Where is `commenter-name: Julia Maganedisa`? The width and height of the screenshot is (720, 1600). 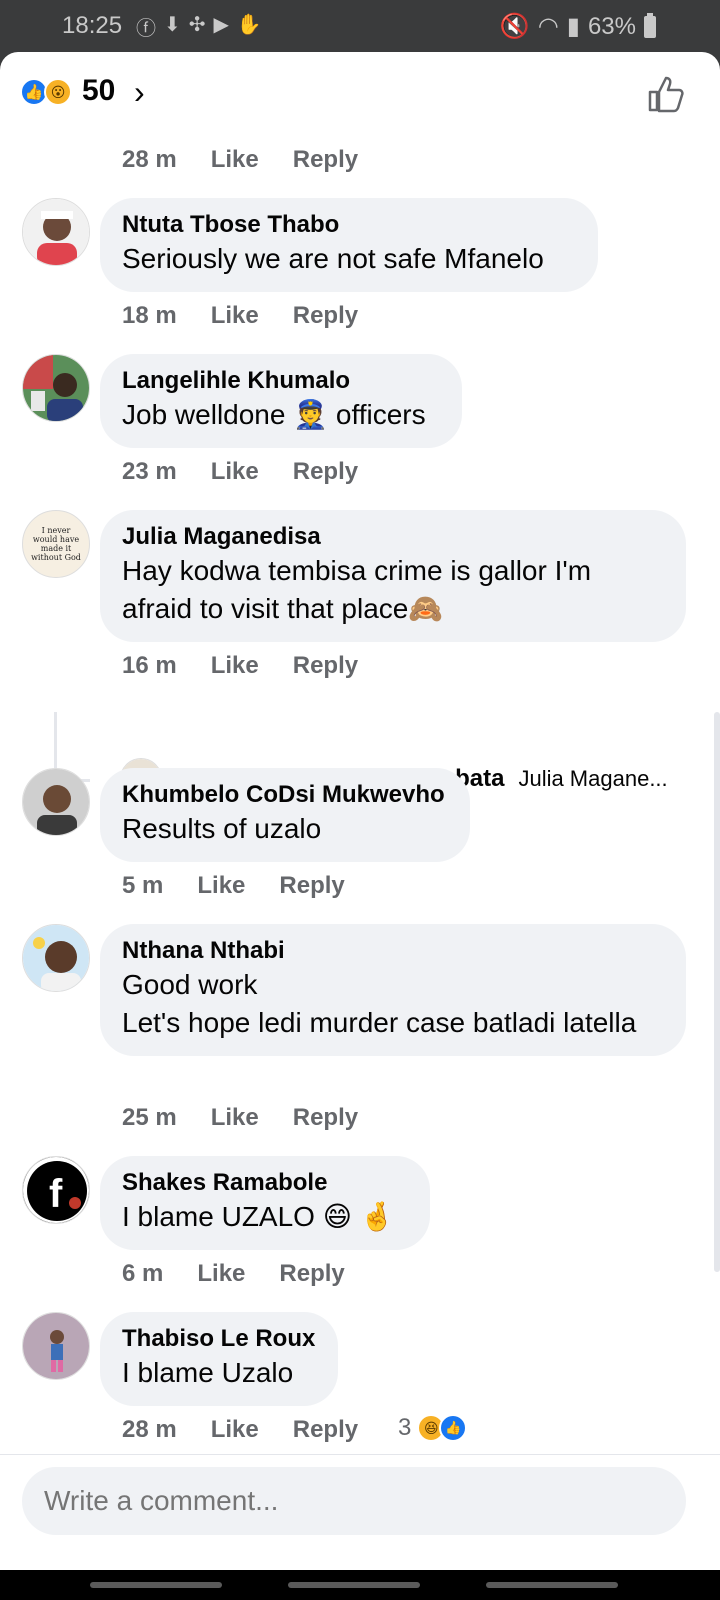 commenter-name: Julia Maganedisa is located at coordinates (393, 537).